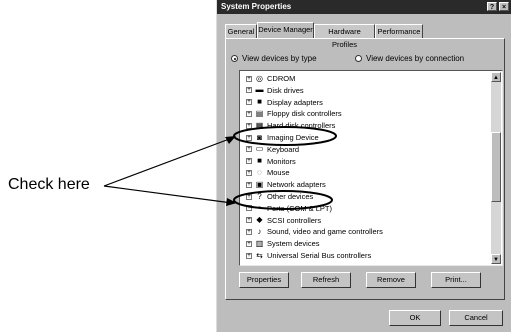 The height and width of the screenshot is (332, 511). I want to click on view-by-connection-label: View devices by connection, so click(415, 58).